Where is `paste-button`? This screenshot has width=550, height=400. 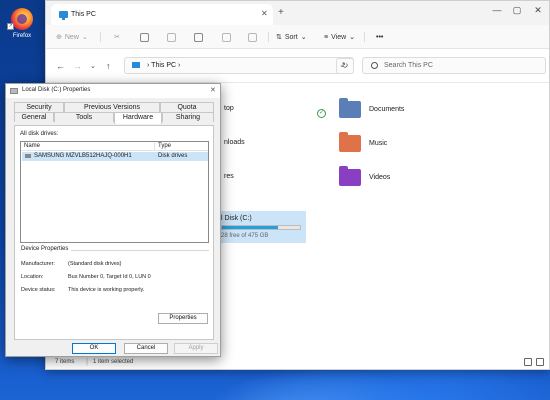 paste-button is located at coordinates (171, 37).